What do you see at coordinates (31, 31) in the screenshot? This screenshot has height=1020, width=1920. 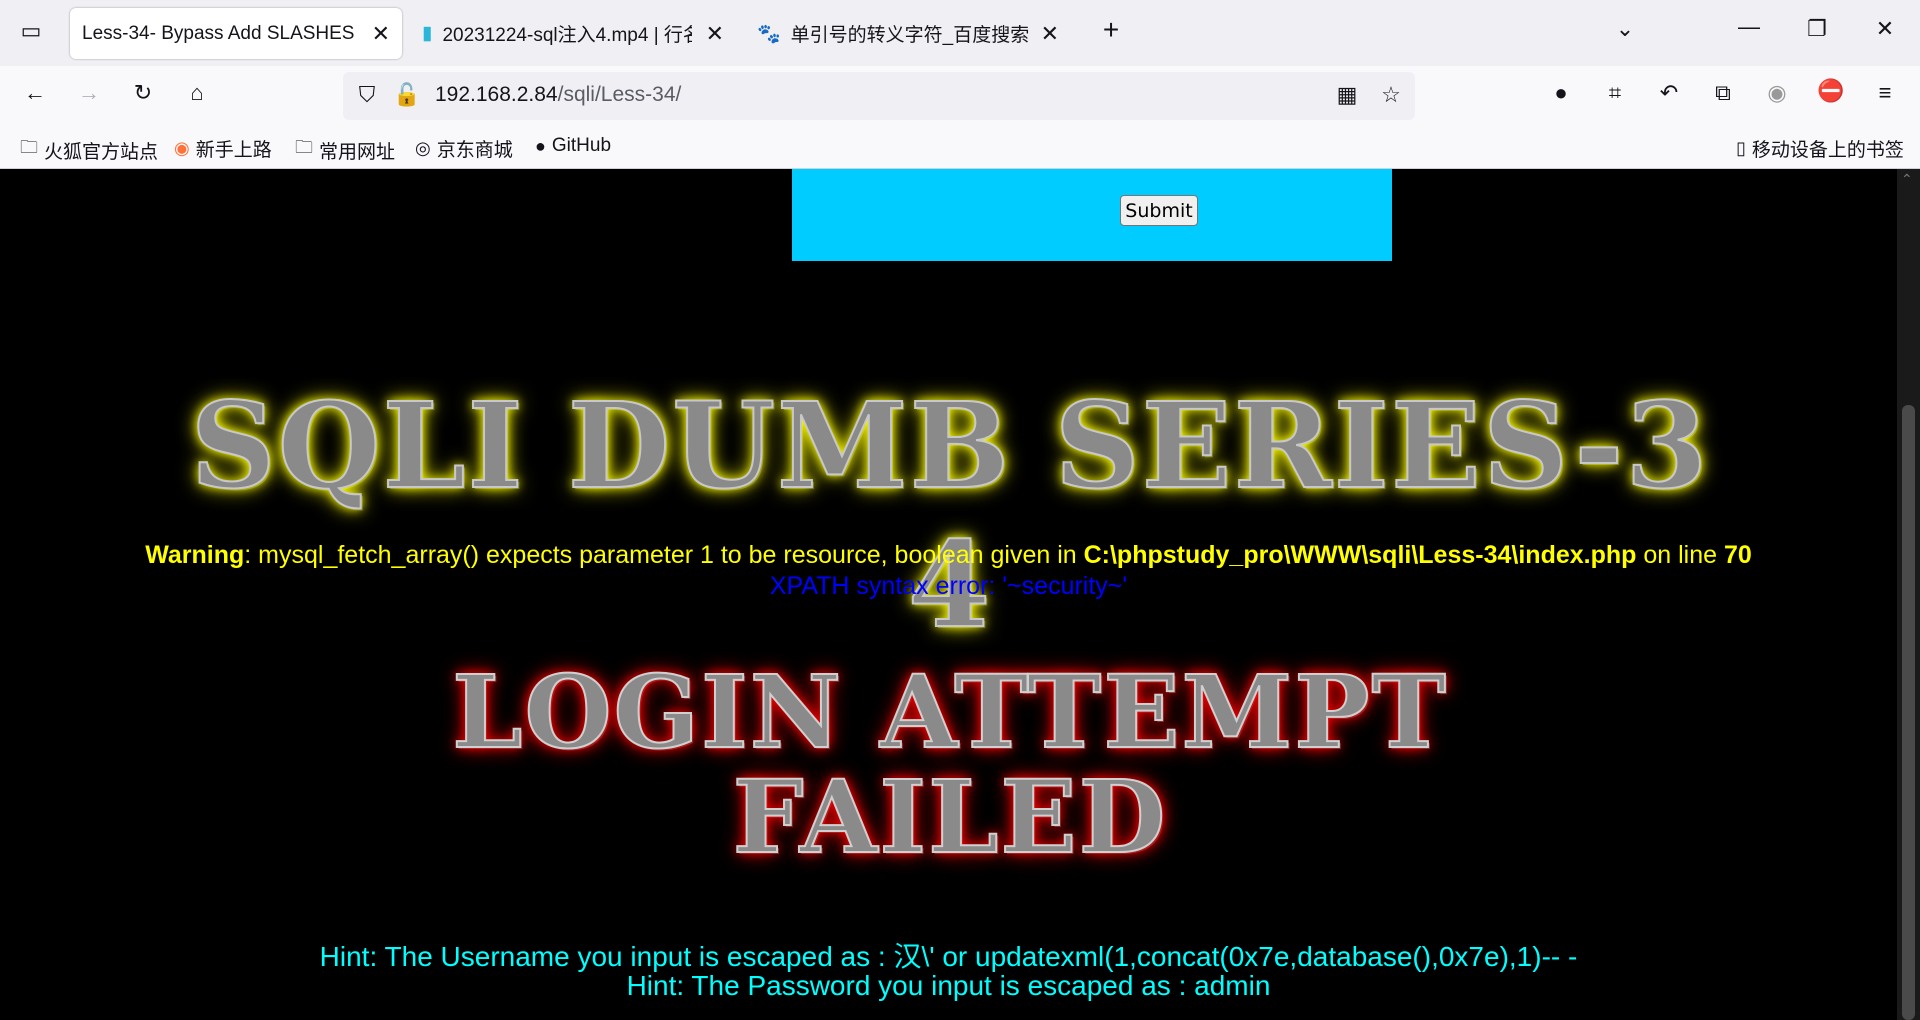 I see `tab-overview-icon: ▭` at bounding box center [31, 31].